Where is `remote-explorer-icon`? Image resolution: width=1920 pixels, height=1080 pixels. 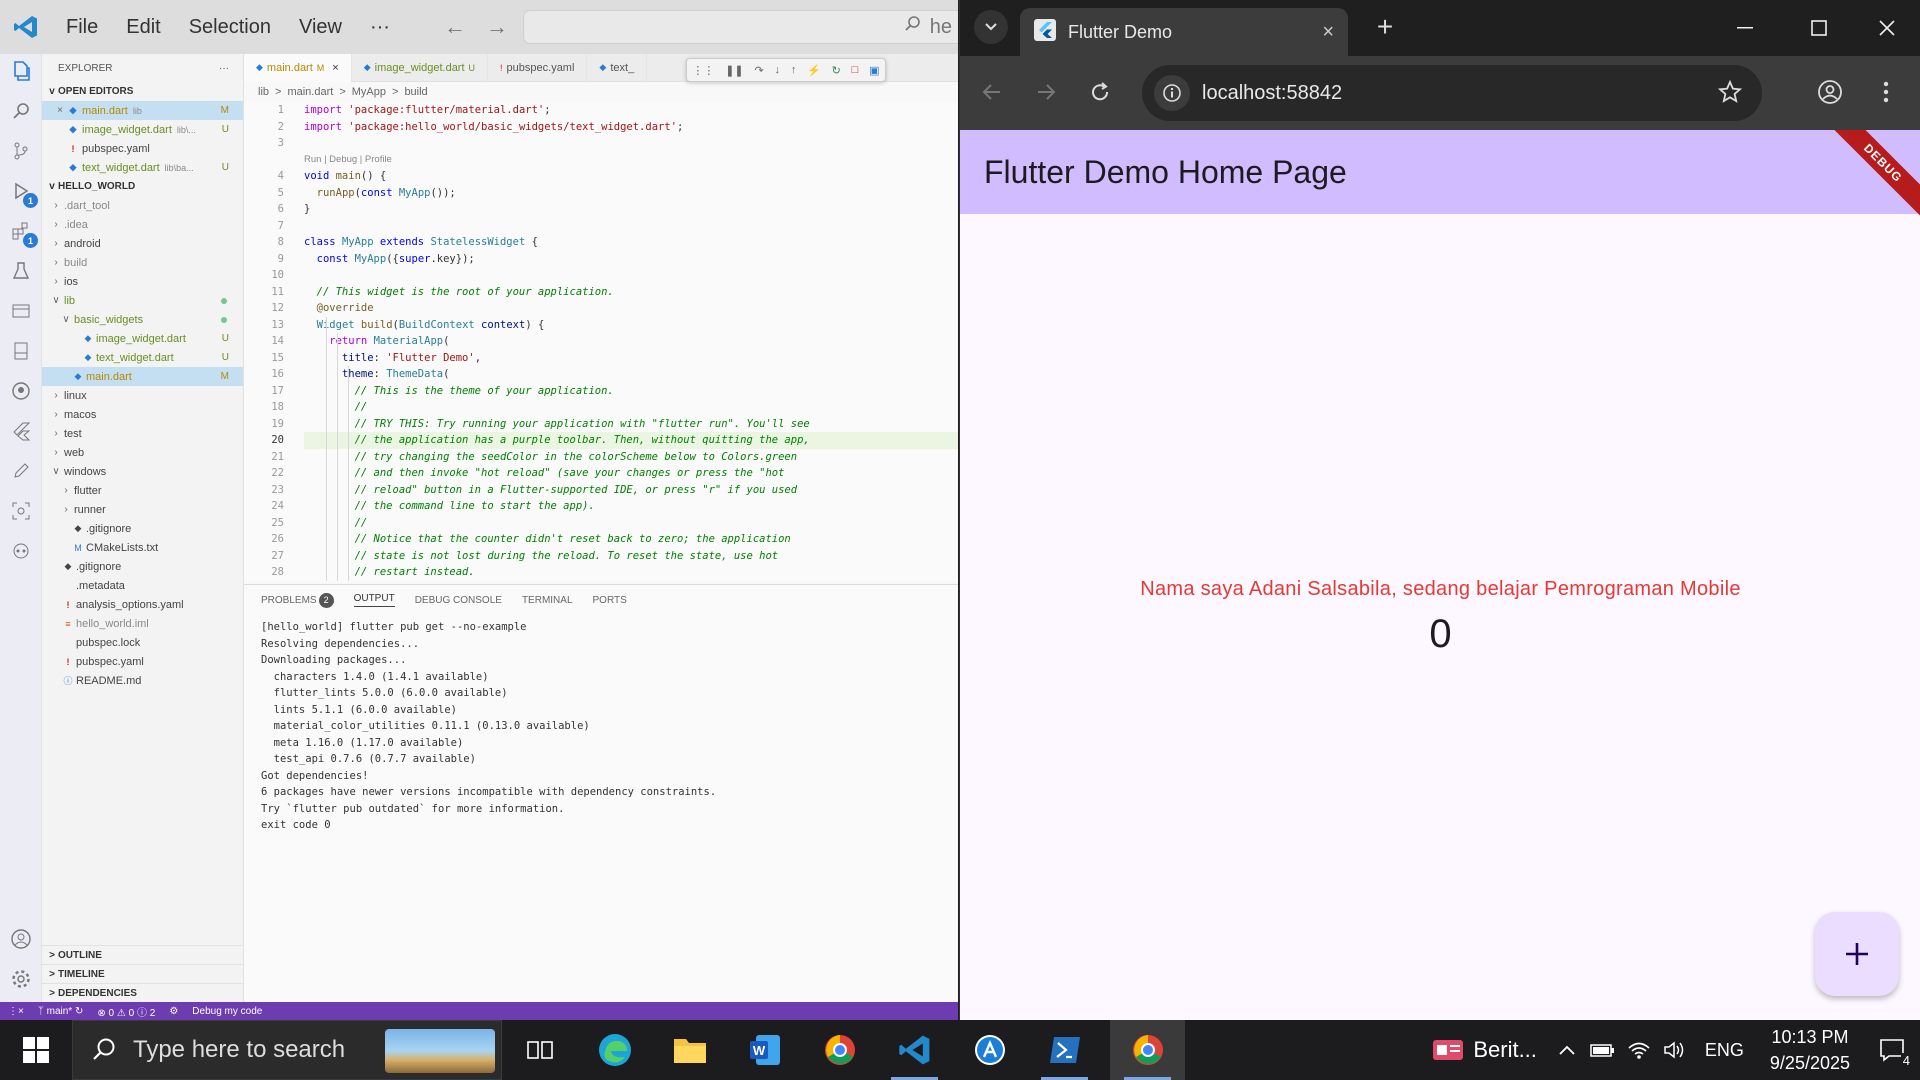 remote-explorer-icon is located at coordinates (21, 311).